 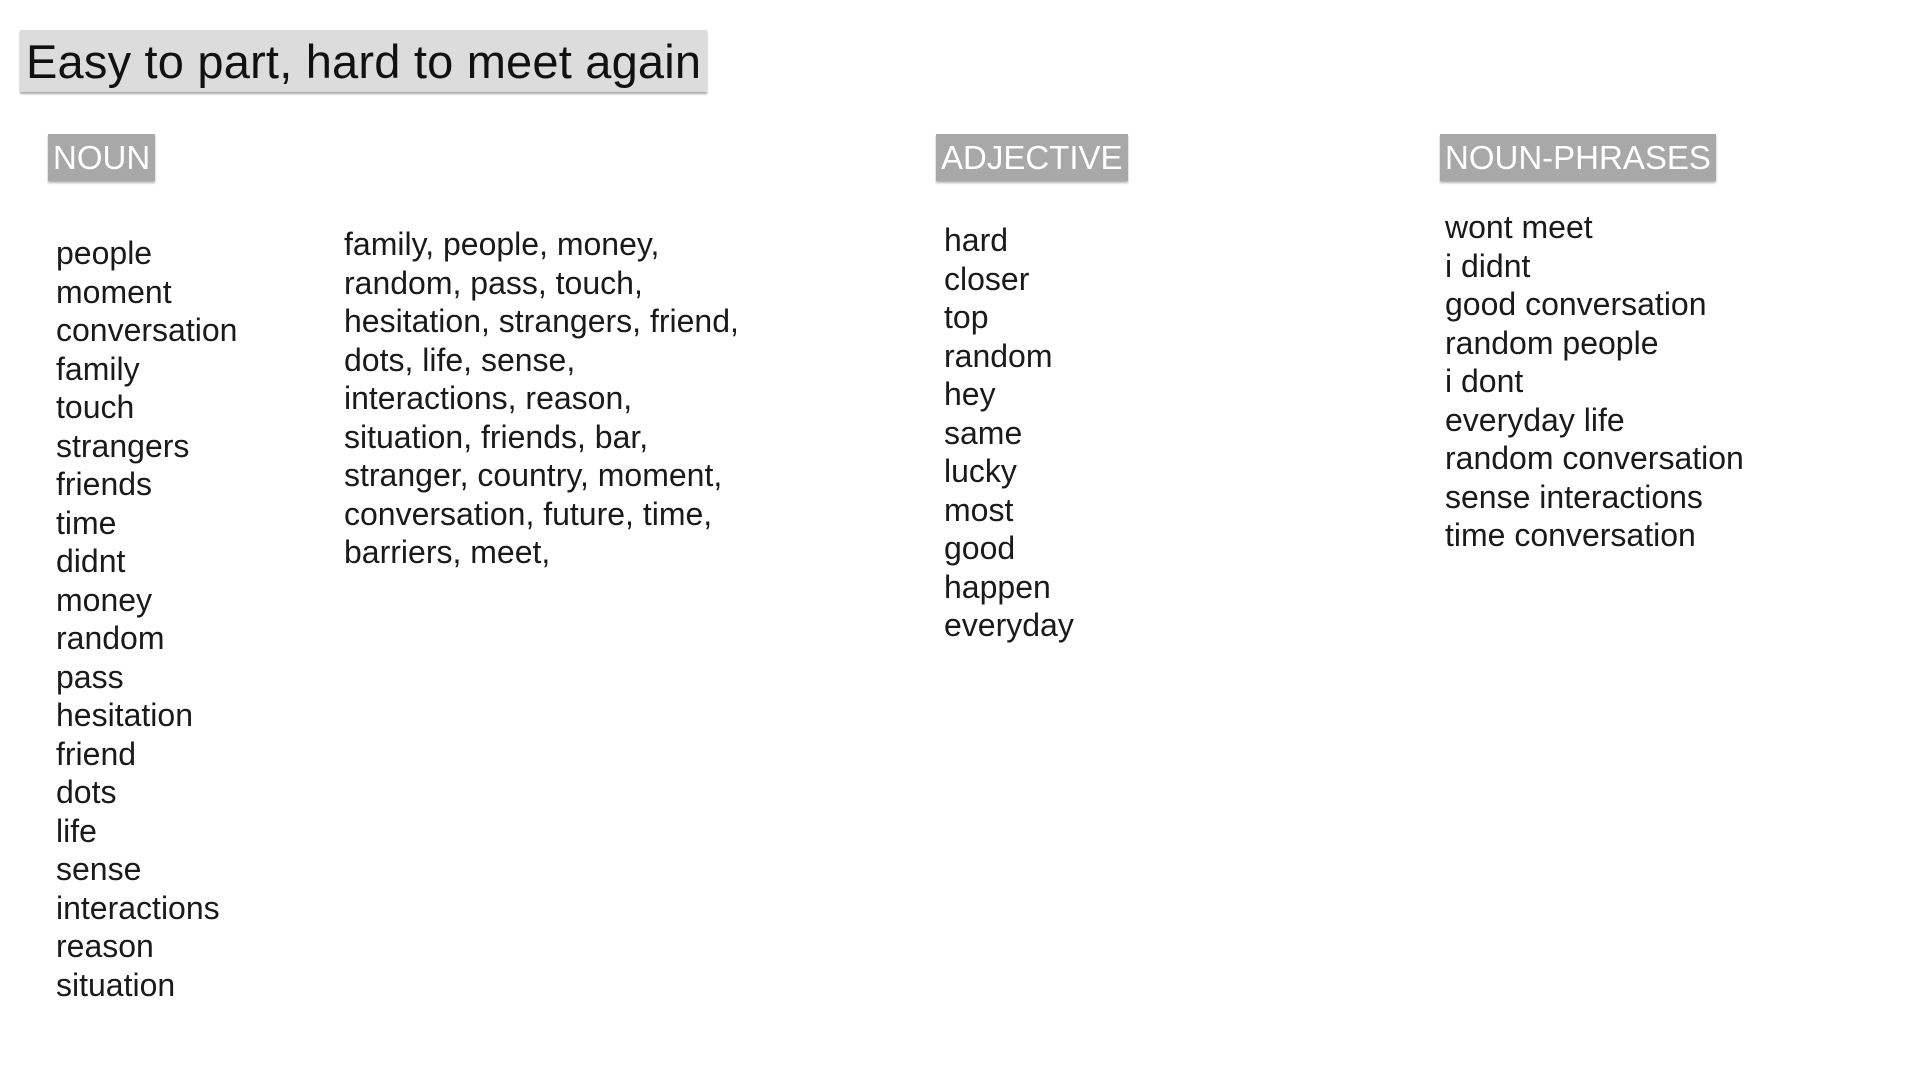 I want to click on adjective-word: happen, so click(x=997, y=586).